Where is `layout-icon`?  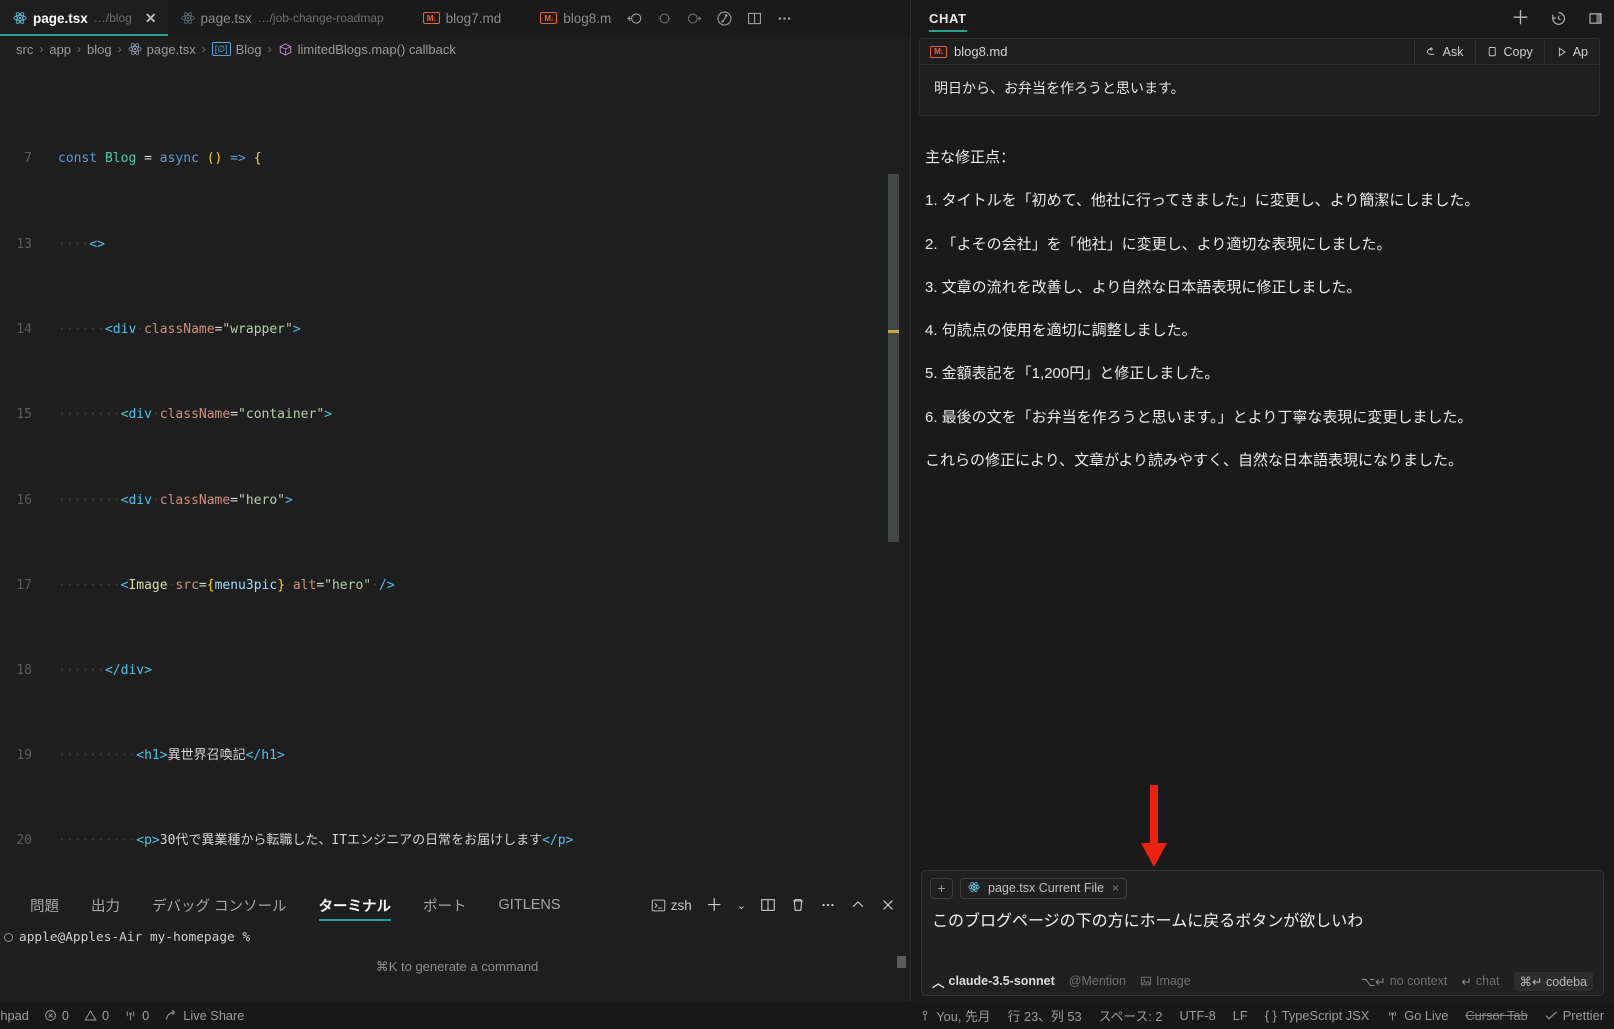 layout-icon is located at coordinates (1595, 18).